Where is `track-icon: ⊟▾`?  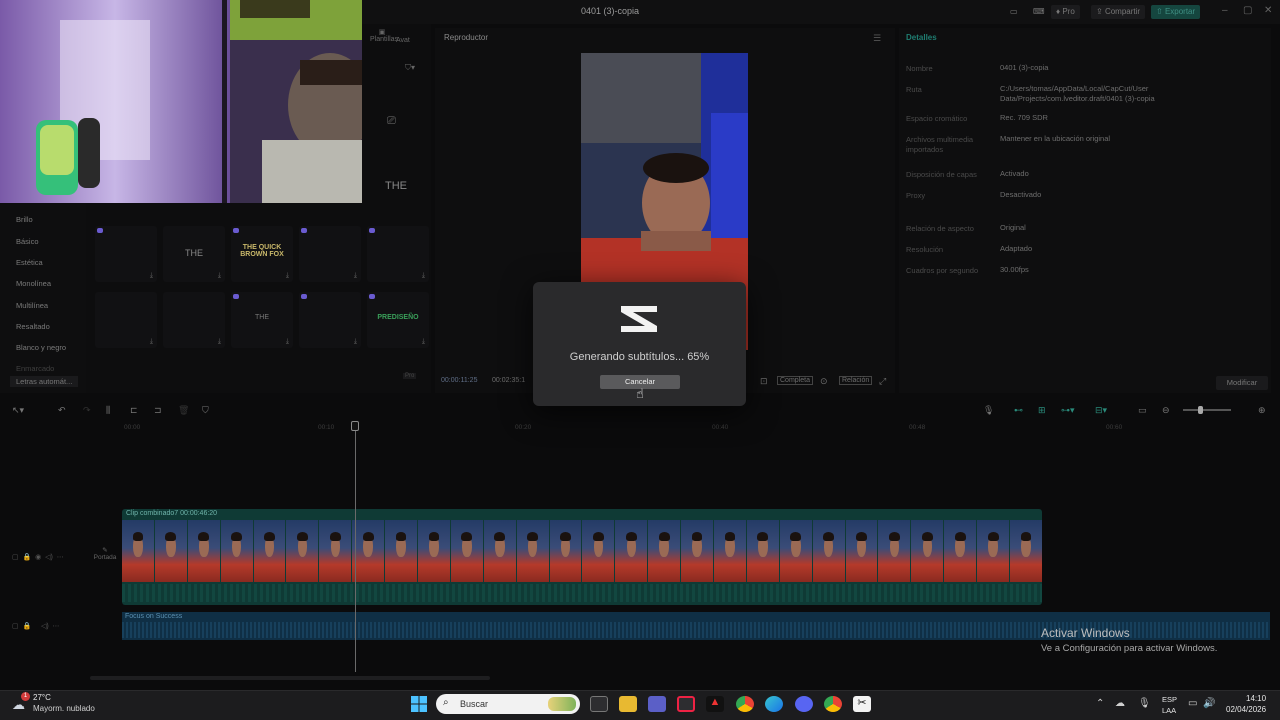 track-icon: ⊟▾ is located at coordinates (1101, 410).